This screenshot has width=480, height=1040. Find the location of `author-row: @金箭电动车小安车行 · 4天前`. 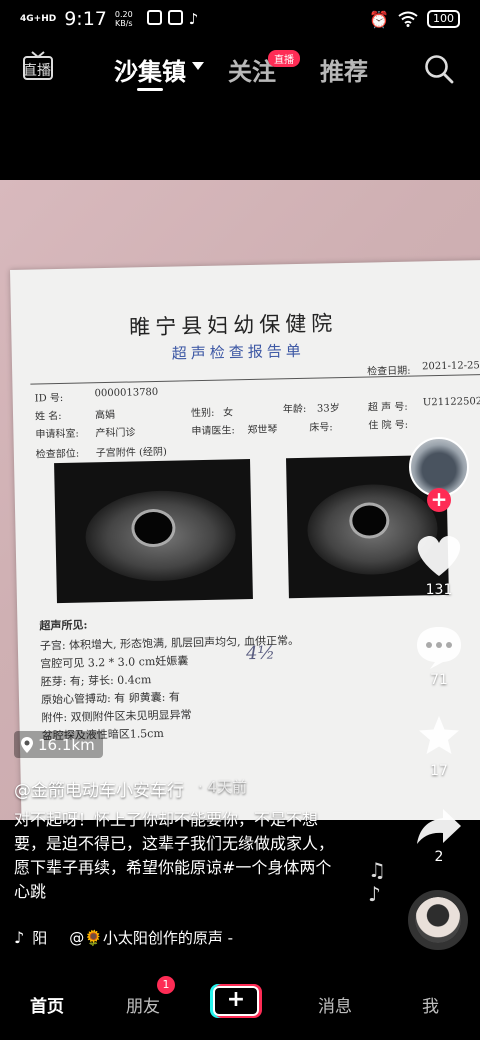

author-row: @金箭电动车小安车行 · 4天前 is located at coordinates (130, 788).